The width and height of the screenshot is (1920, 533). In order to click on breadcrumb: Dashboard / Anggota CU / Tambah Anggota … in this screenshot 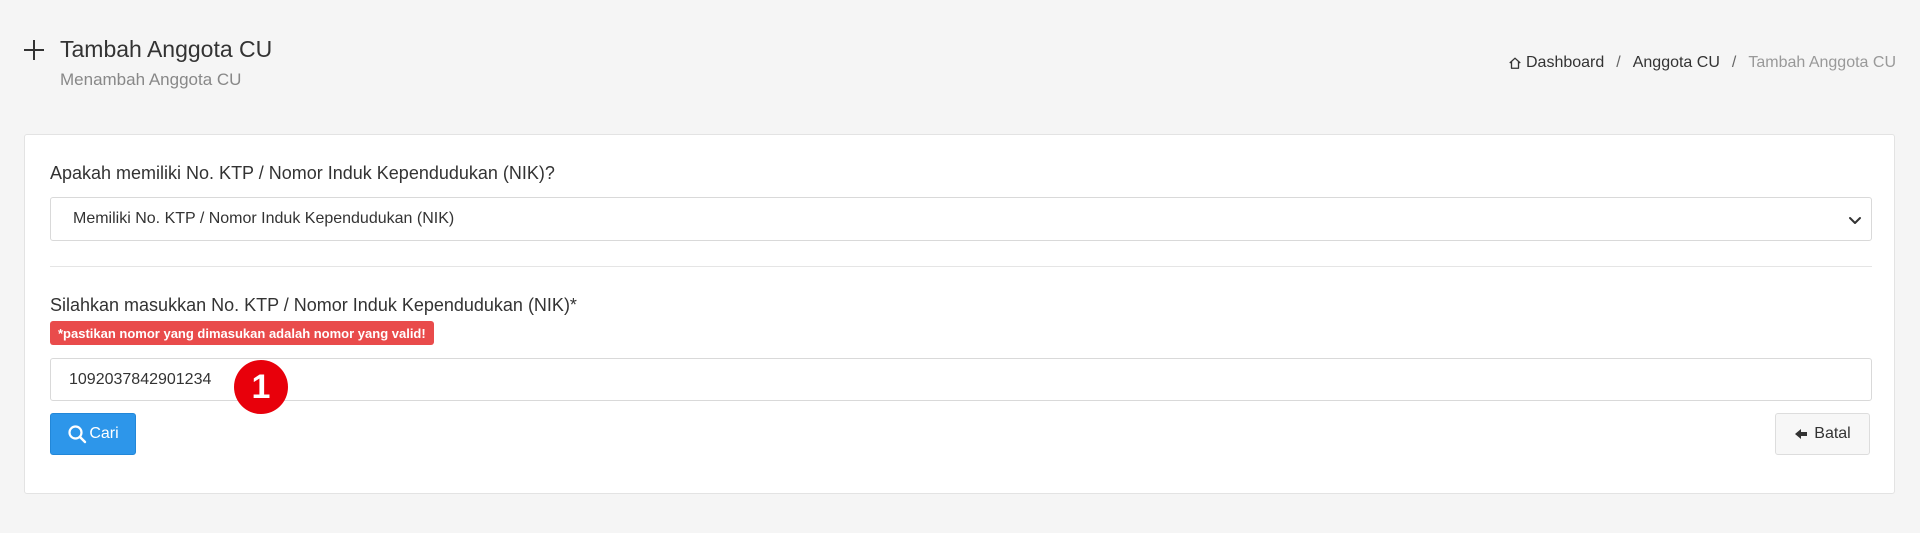, I will do `click(1702, 63)`.